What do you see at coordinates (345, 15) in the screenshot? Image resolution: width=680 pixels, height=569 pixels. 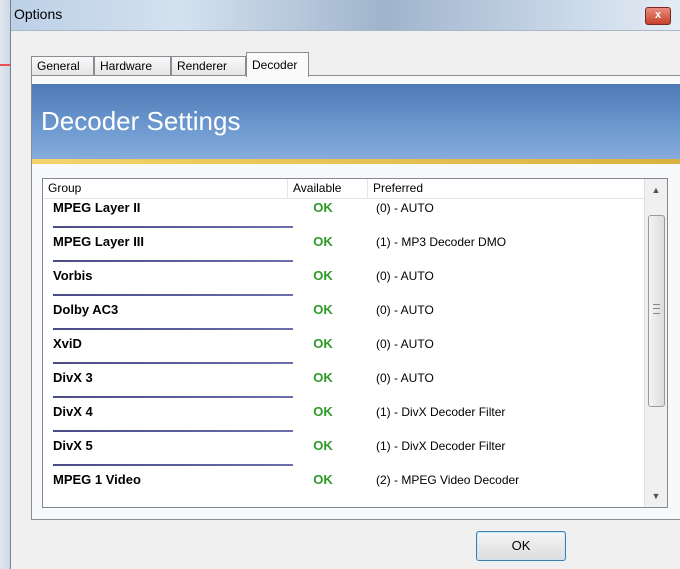 I see `title-bar: Options x` at bounding box center [345, 15].